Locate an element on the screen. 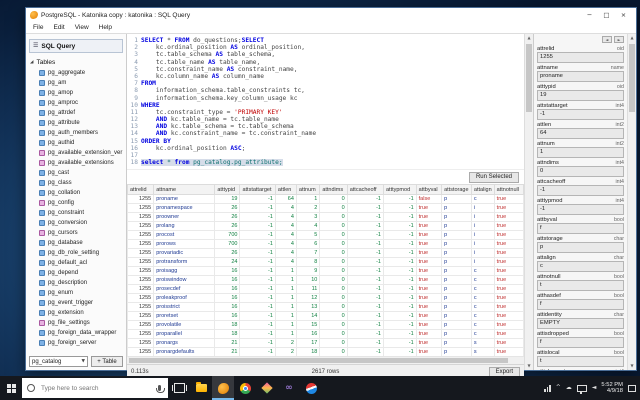  col-header-attbyval: attbyval is located at coordinates (429, 189).